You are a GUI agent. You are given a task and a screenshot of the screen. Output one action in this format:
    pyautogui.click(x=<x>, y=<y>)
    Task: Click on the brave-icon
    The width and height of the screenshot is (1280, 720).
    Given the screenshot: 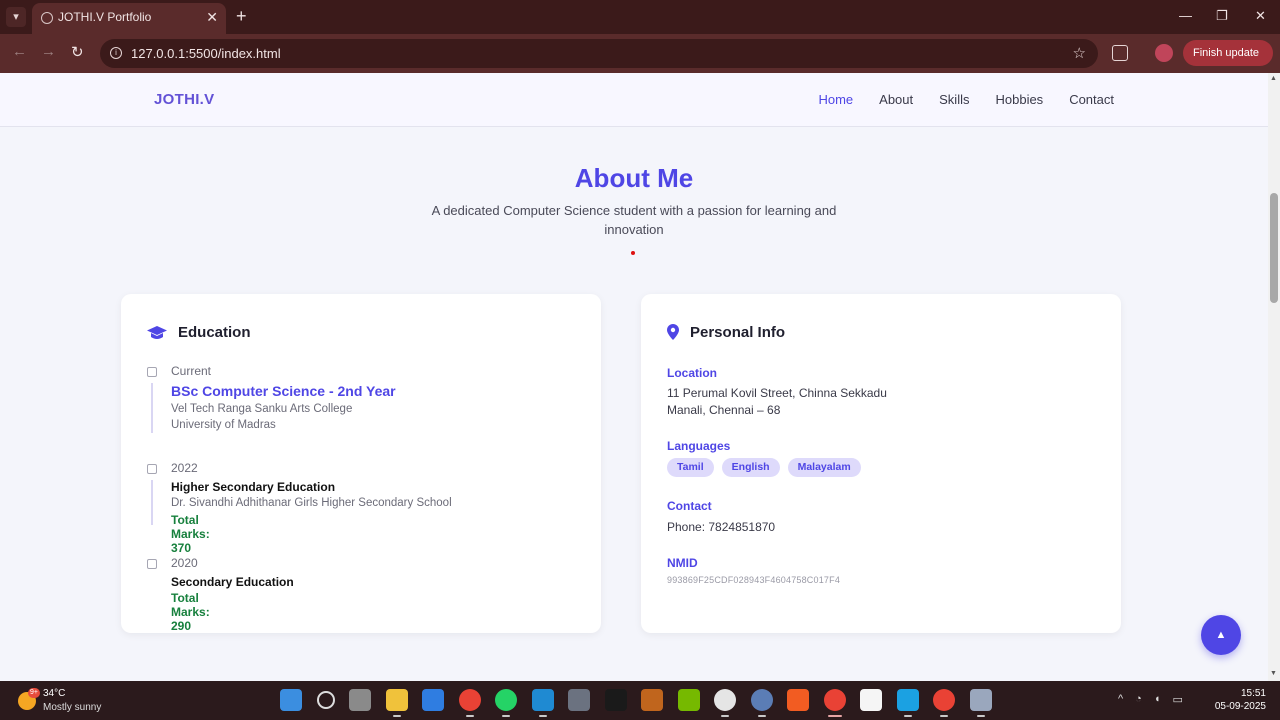 What is the action you would take?
    pyautogui.click(x=798, y=700)
    